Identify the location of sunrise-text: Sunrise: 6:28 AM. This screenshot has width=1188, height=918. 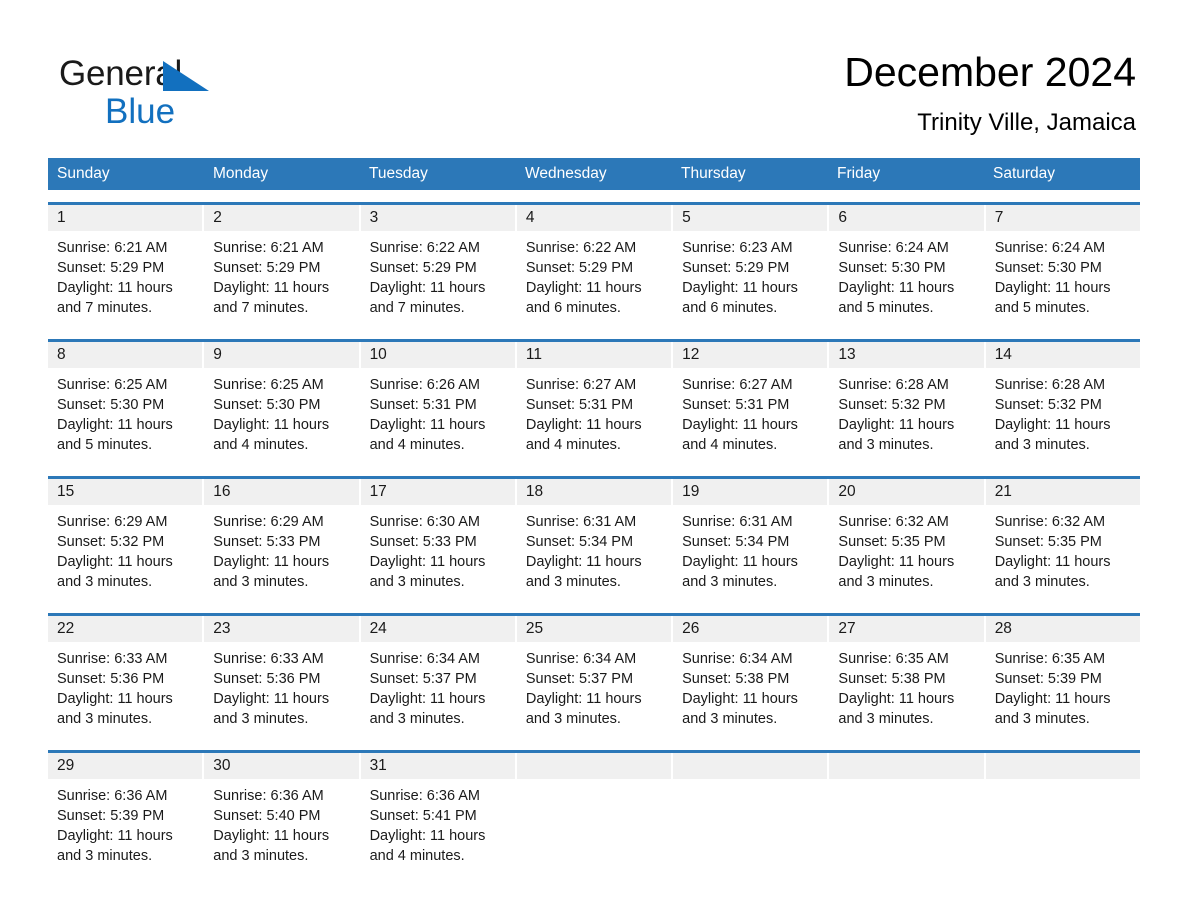
(1050, 385).